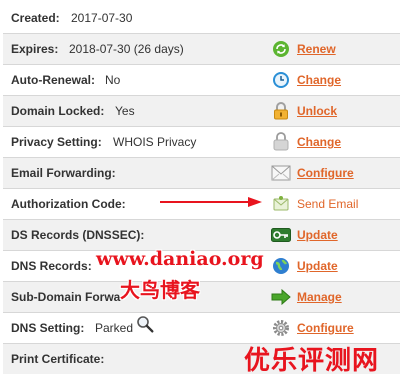  I want to click on domain-locked-value: Yes, so click(125, 111).